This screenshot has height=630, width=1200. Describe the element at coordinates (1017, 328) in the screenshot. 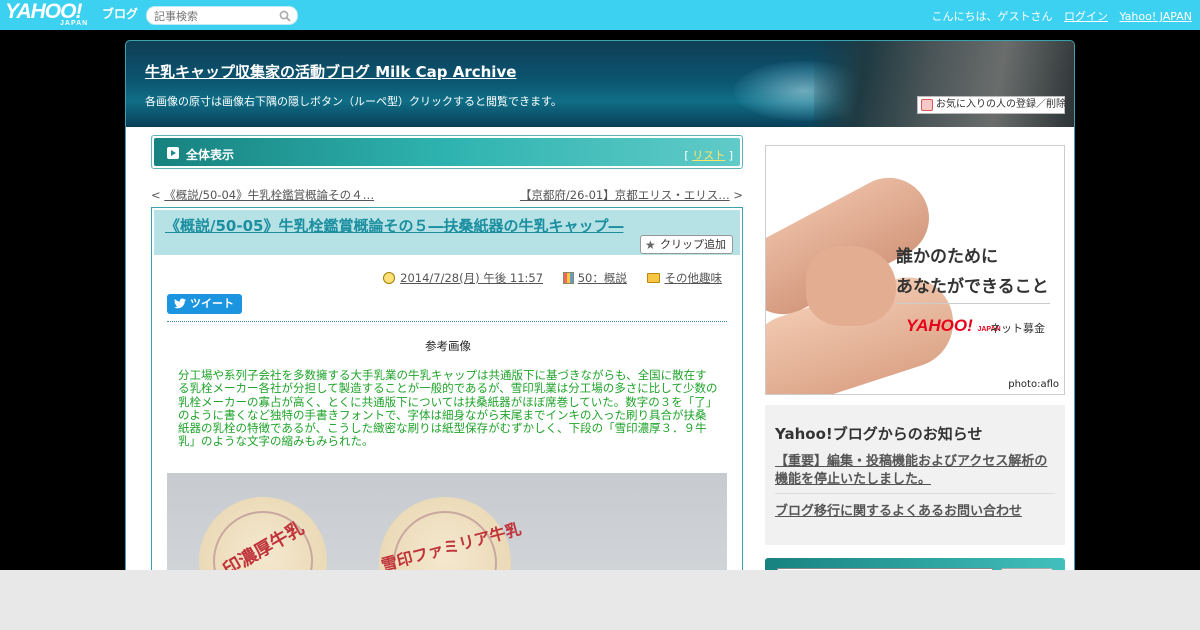

I see `ad-service-name: ネット募金` at that location.